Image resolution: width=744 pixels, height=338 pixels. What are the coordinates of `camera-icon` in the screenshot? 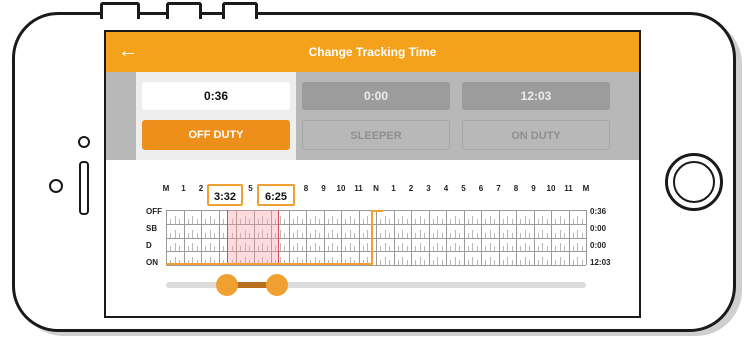 It's located at (56, 186).